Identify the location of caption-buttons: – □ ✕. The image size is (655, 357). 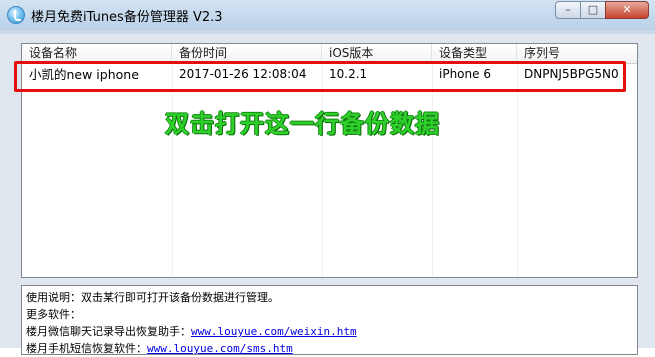
(602, 10).